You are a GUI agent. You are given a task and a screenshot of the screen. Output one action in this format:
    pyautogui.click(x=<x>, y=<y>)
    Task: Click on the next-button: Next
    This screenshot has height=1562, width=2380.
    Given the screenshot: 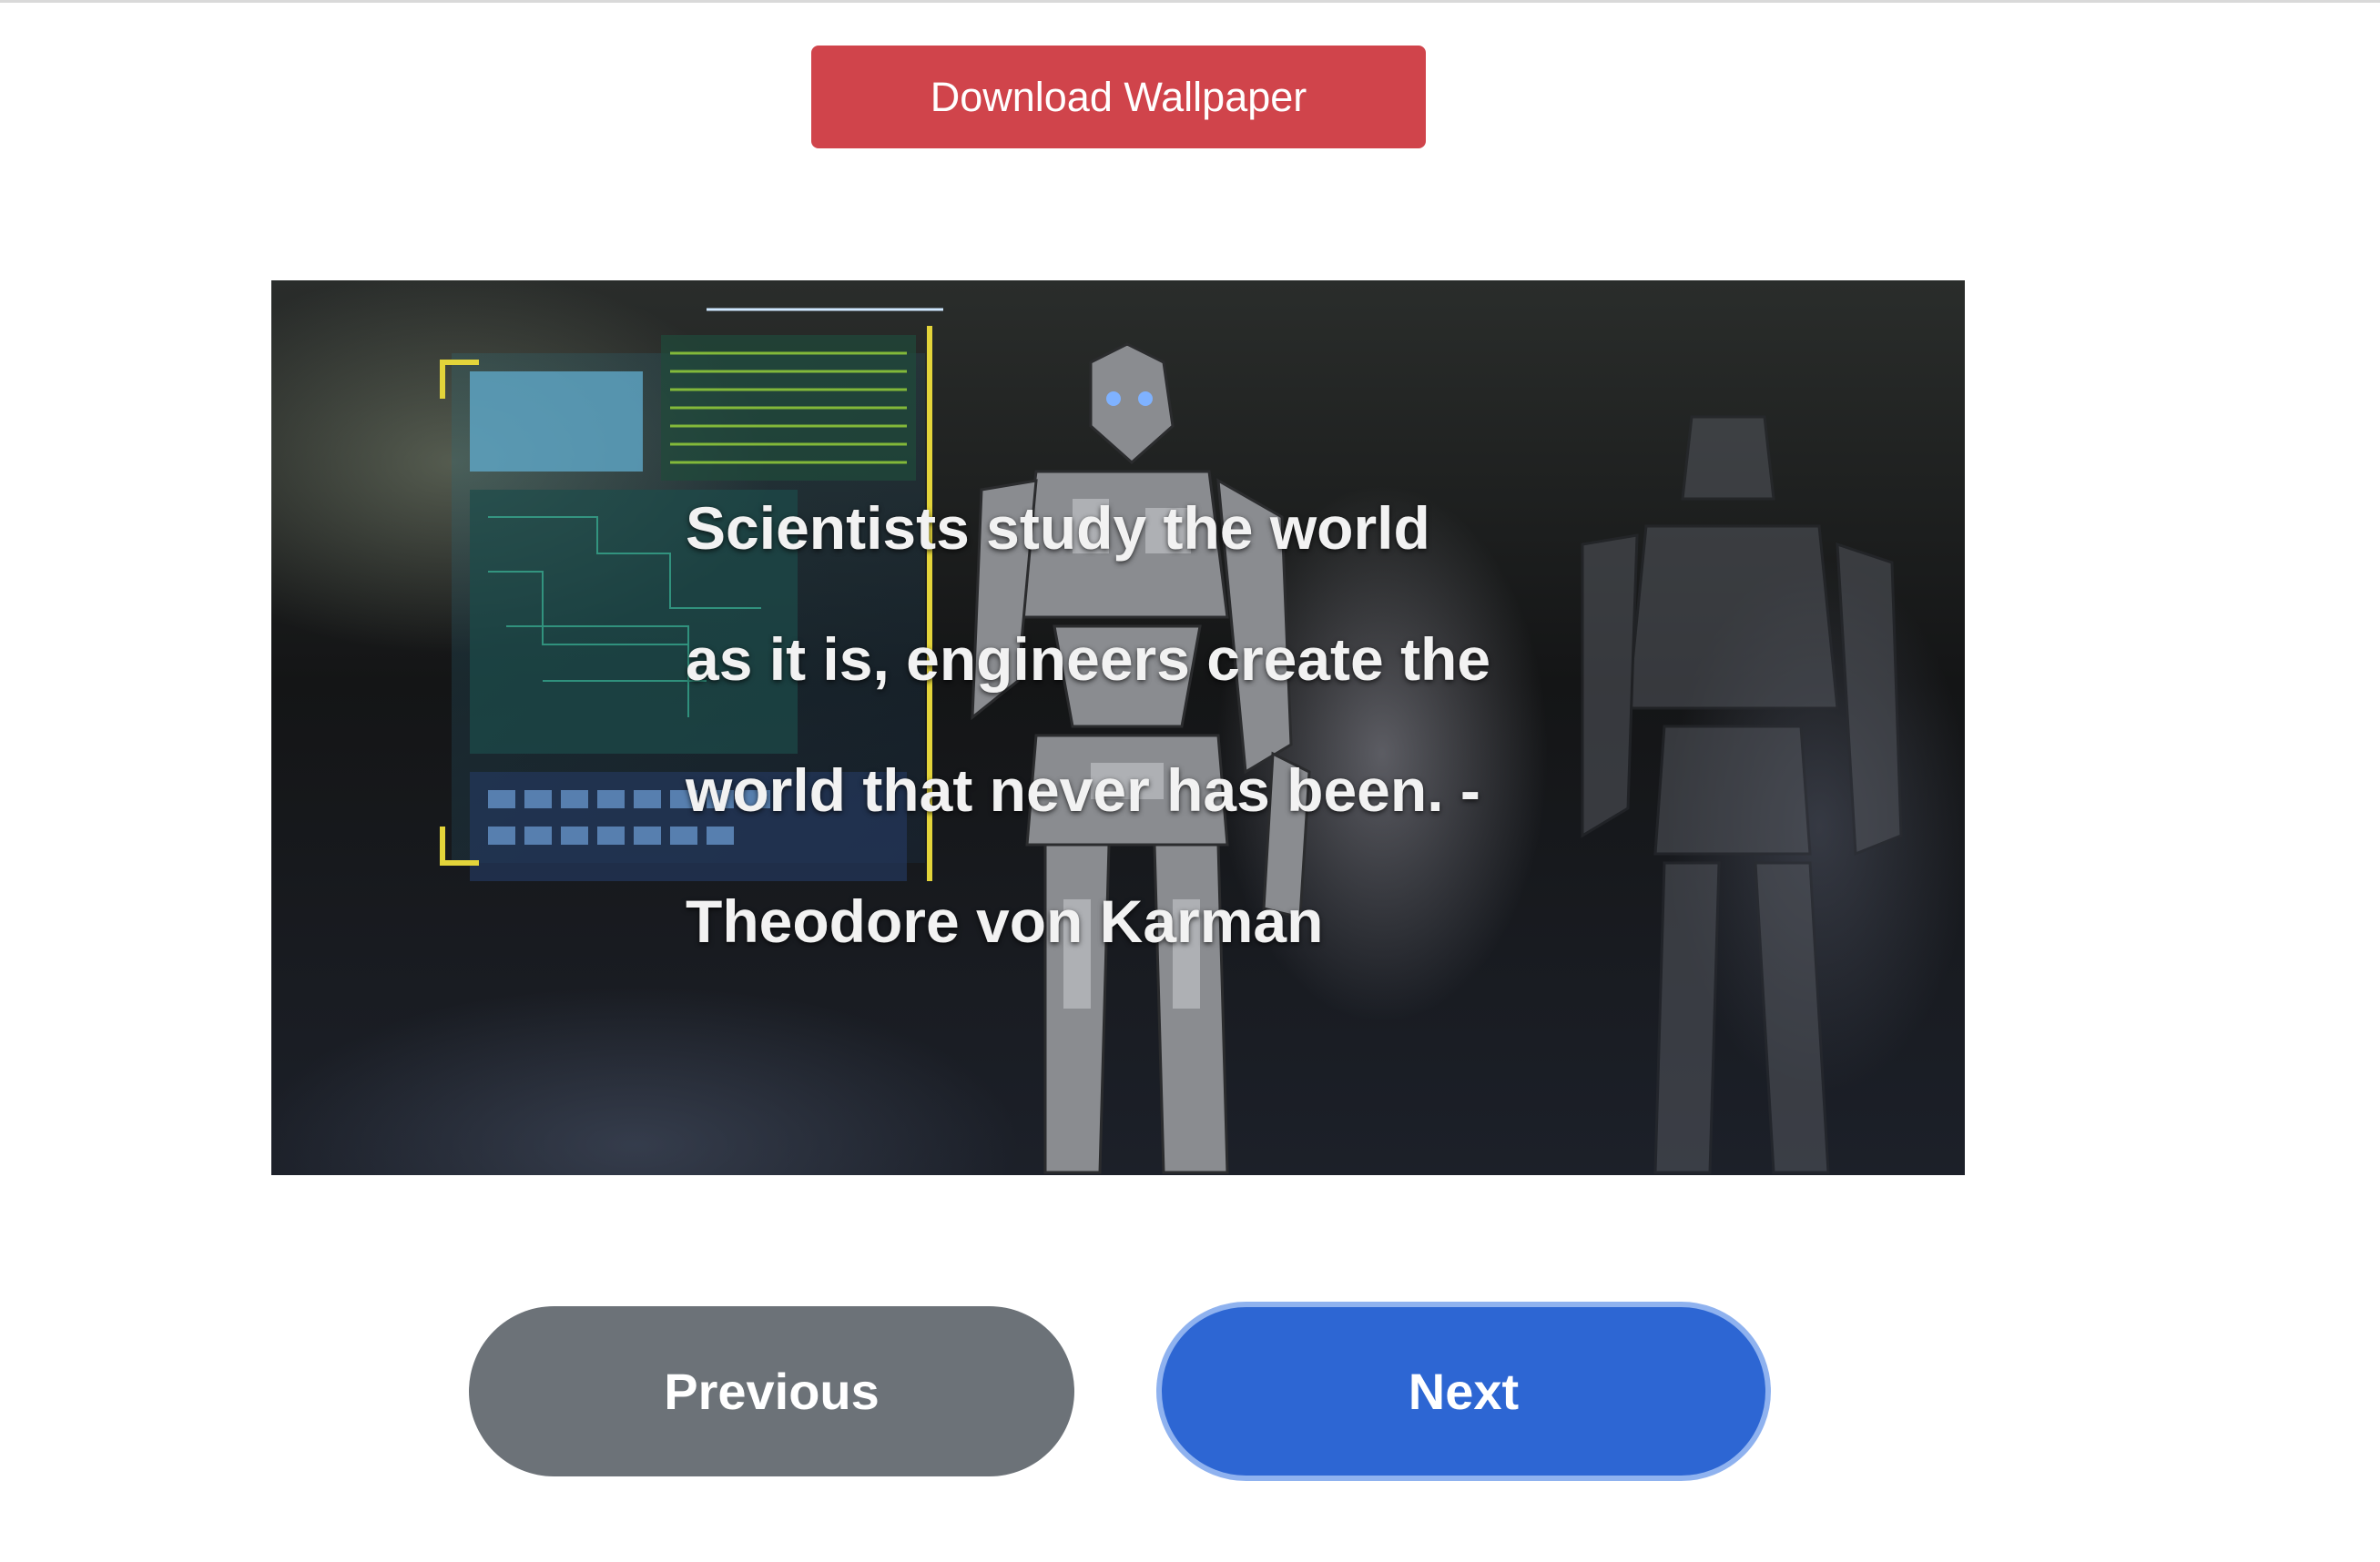 What is the action you would take?
    pyautogui.click(x=1464, y=1392)
    